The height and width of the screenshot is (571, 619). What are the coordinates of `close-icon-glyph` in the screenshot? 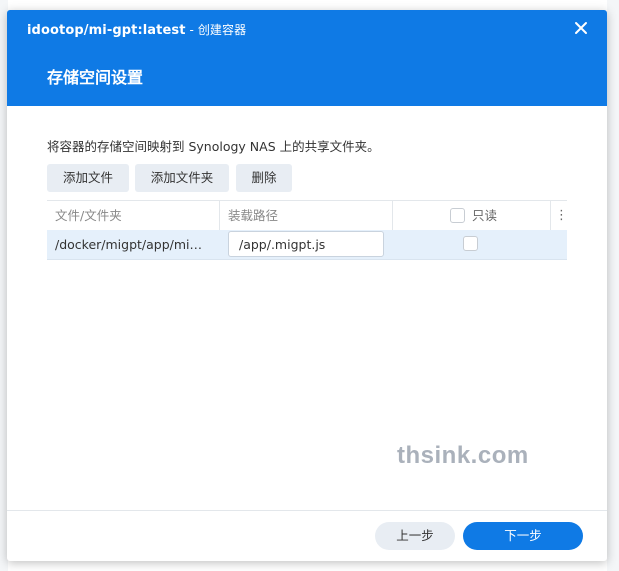 It's located at (581, 28).